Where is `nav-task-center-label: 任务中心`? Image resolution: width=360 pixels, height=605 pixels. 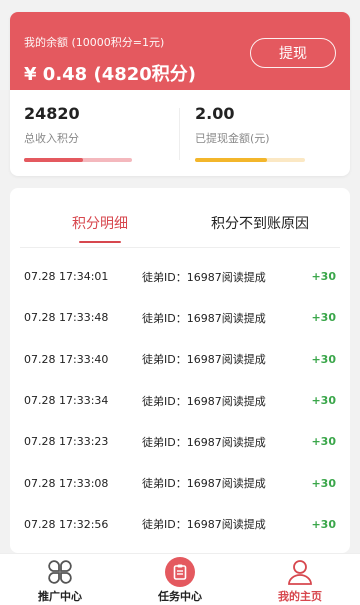
nav-task-center-label: 任务中心 is located at coordinates (180, 596).